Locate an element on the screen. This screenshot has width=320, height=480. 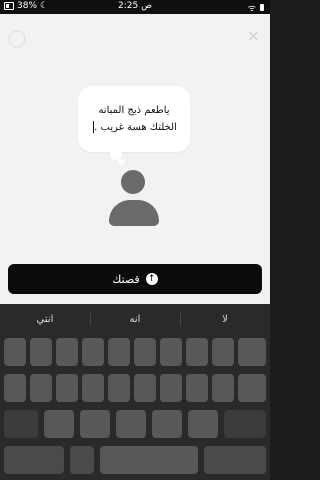
send-button-label: قصتك is located at coordinates (126, 279).